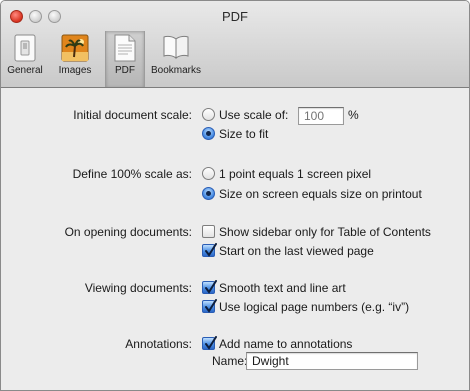 Image resolution: width=470 pixels, height=391 pixels. What do you see at coordinates (208, 193) in the screenshot?
I see `size-equals-printout-radio-button` at bounding box center [208, 193].